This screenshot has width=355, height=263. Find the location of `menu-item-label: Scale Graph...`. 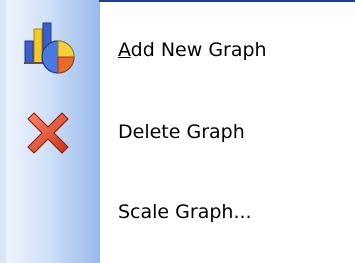

menu-item-label: Scale Graph... is located at coordinates (185, 212).